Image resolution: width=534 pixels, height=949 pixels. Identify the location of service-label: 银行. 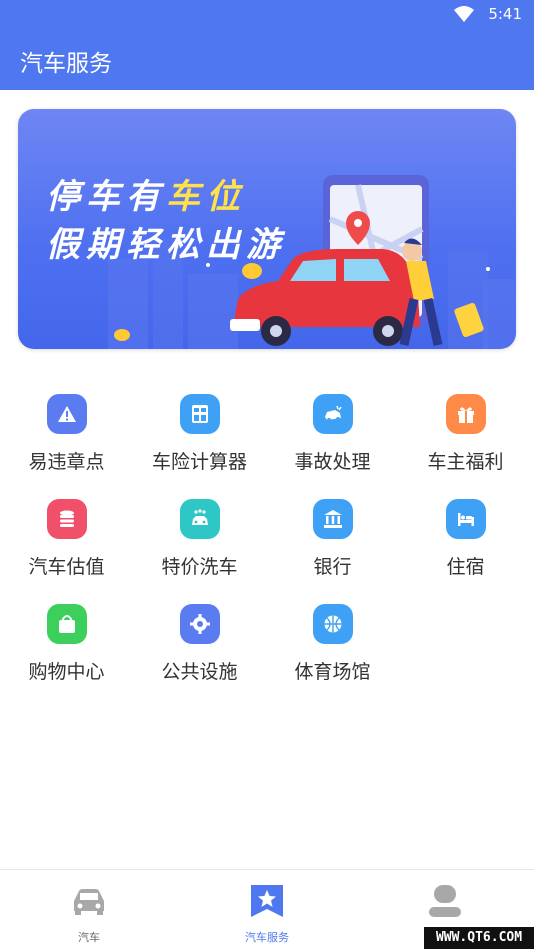
(332, 567).